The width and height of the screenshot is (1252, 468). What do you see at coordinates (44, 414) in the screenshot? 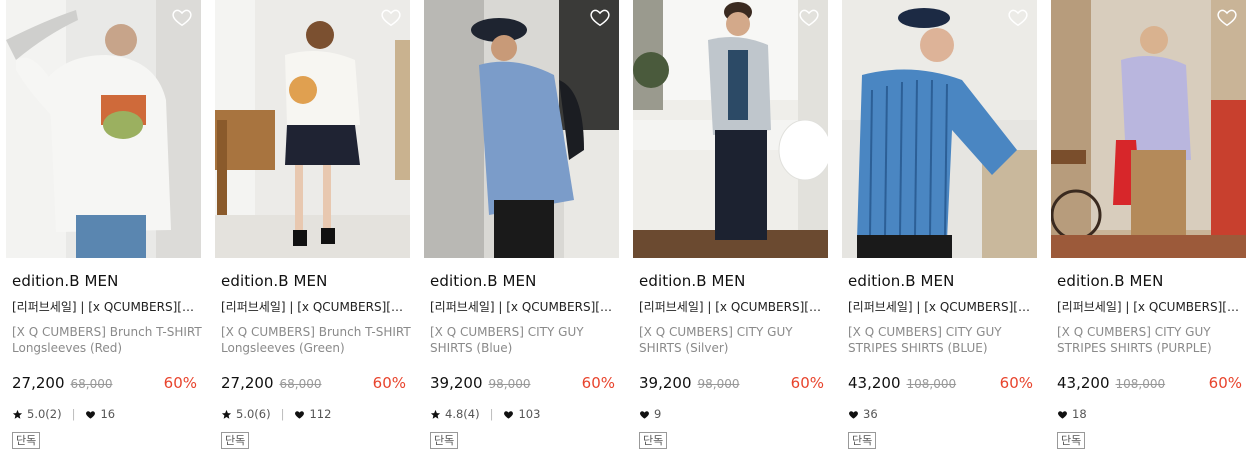
I see `rating-text: 5.0(2)` at bounding box center [44, 414].